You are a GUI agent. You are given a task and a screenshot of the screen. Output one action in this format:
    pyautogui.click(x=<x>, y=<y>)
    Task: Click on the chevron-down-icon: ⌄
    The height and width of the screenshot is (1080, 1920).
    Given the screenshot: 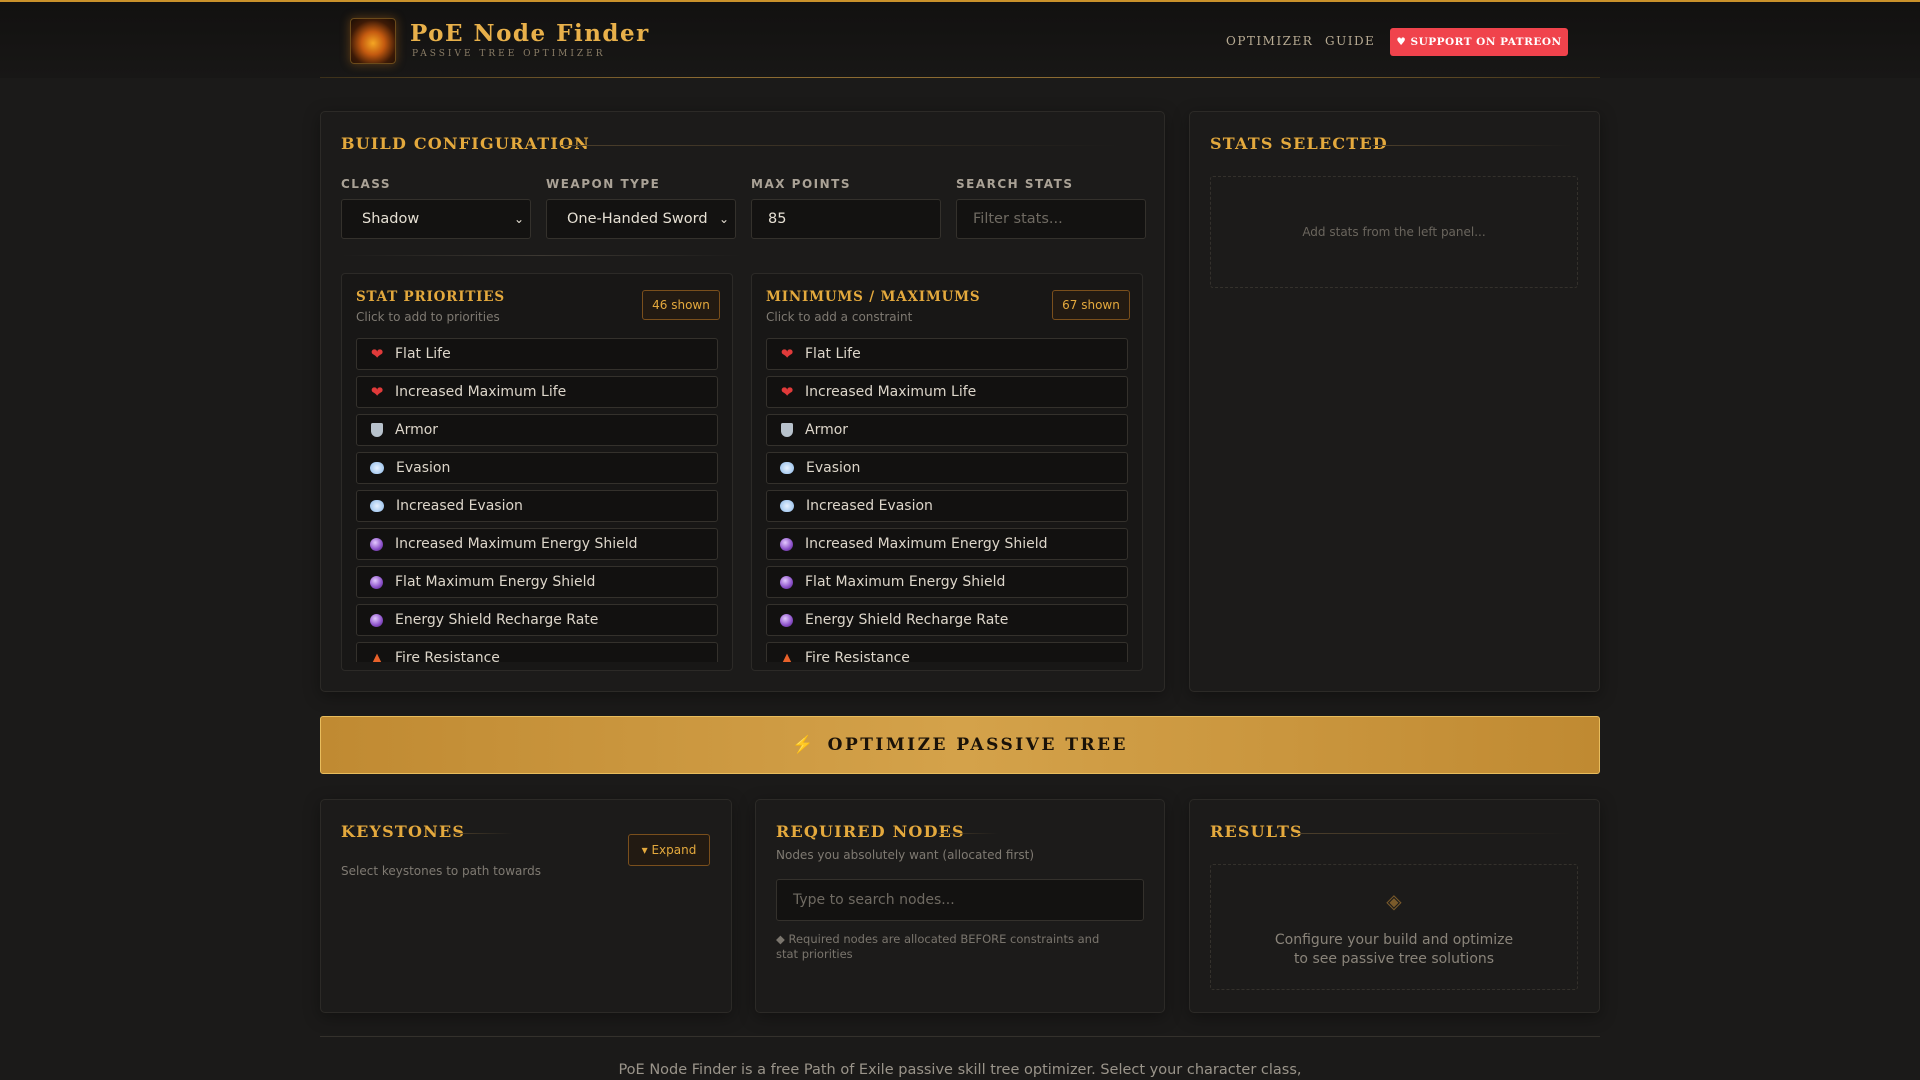 What is the action you would take?
    pyautogui.click(x=518, y=219)
    